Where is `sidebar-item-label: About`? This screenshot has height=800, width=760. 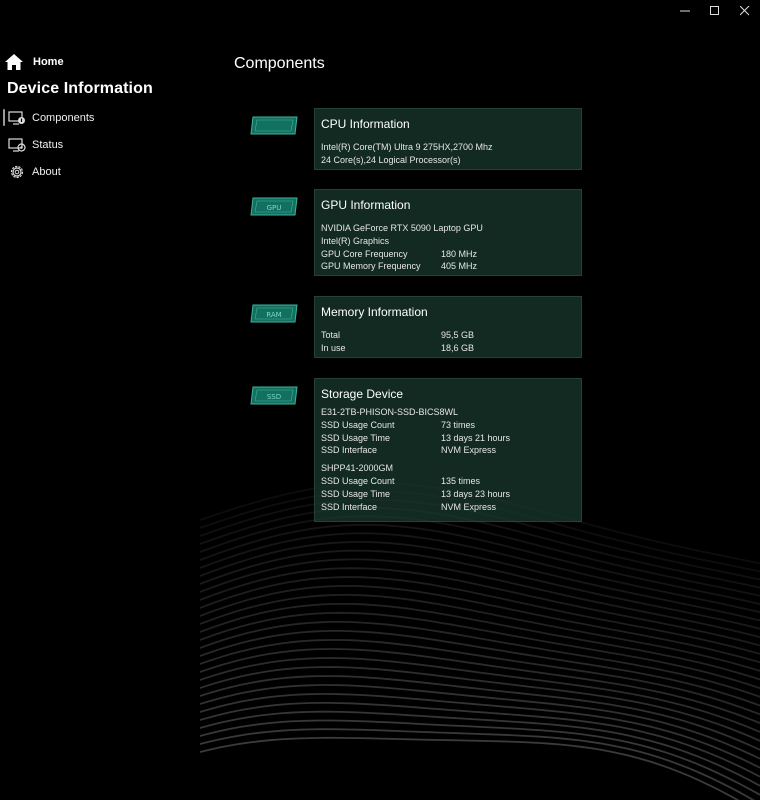
sidebar-item-label: About is located at coordinates (46, 171).